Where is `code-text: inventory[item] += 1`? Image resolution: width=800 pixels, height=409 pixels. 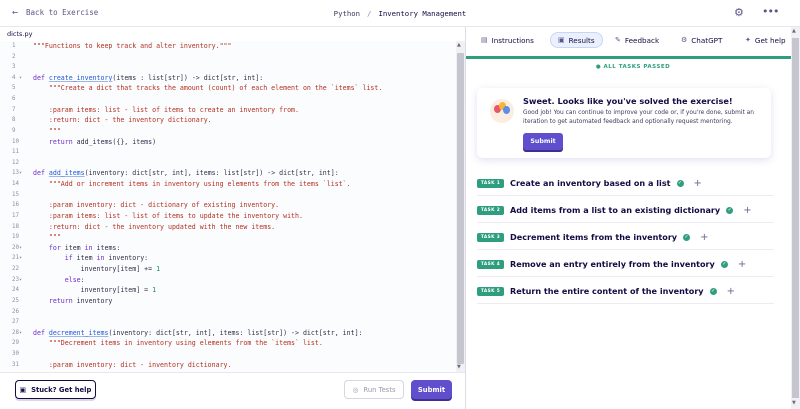 code-text: inventory[item] += 1 is located at coordinates (97, 269).